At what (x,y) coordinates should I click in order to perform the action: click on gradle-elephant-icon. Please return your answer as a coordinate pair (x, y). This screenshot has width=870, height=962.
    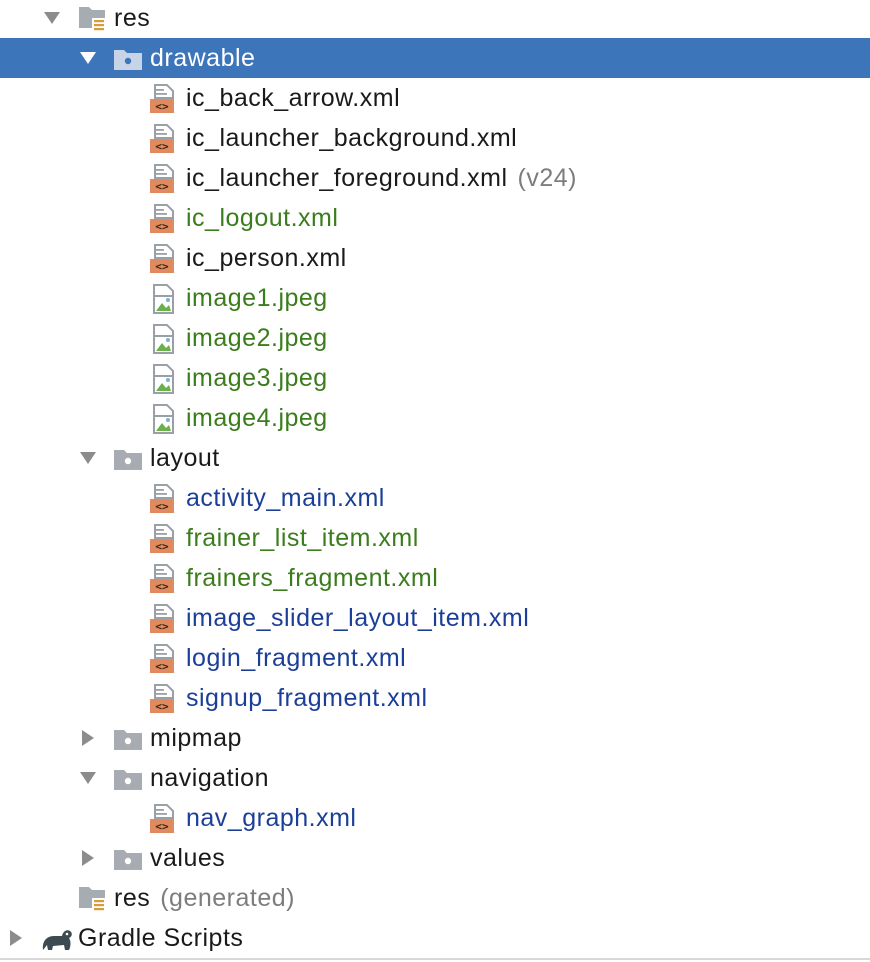
    Looking at the image, I should click on (56, 939).